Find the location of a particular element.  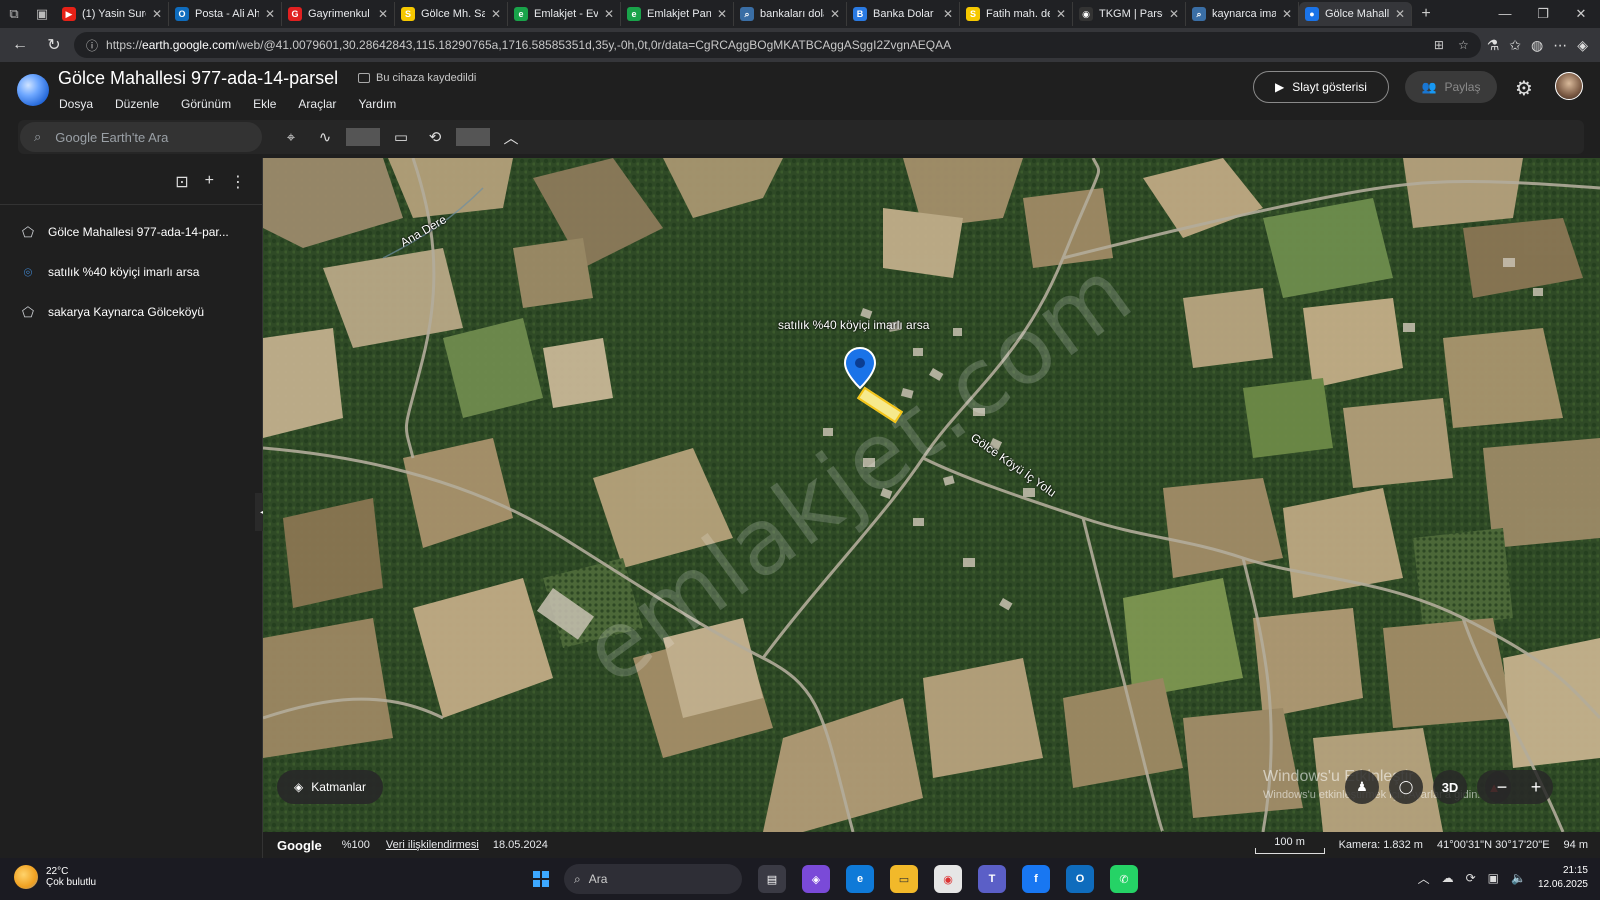

project-item-placemark: ⌾ satılık %40 köyiçi imarlı arsa is located at coordinates (109, 272).